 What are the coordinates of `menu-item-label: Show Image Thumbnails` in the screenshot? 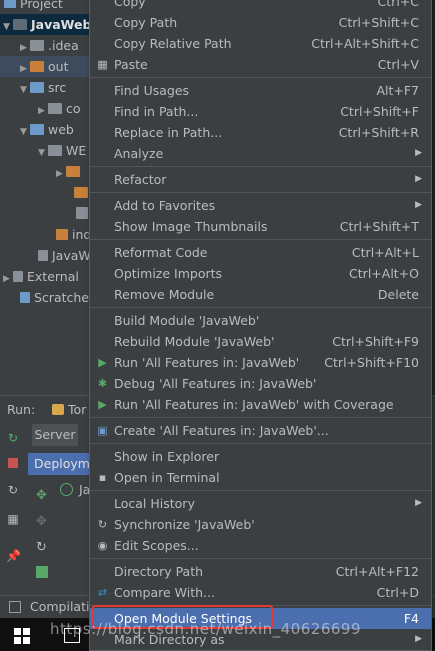 It's located at (191, 226).